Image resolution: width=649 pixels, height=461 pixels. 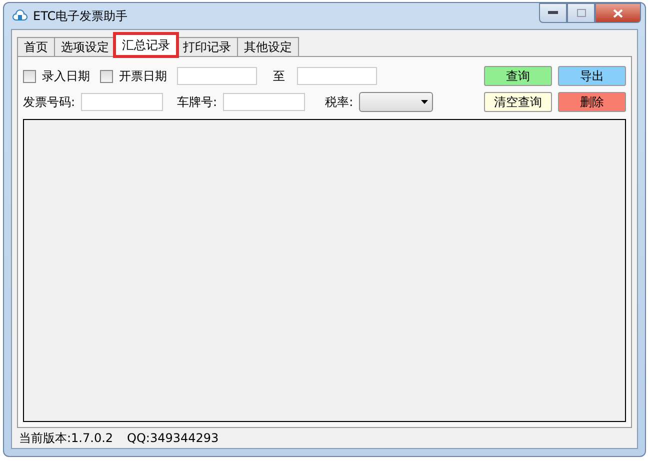 I want to click on field-label: 税率:, so click(x=339, y=102).